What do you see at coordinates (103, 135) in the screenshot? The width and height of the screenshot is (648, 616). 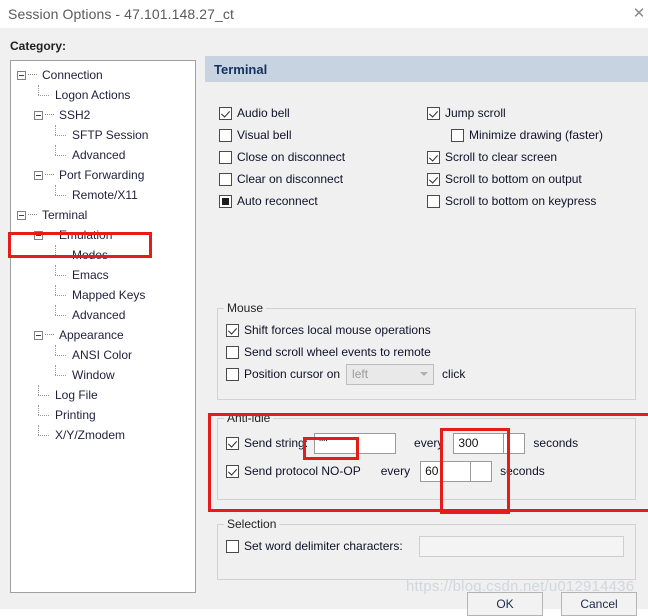 I see `tree-item-sftp-session: SFTP Session` at bounding box center [103, 135].